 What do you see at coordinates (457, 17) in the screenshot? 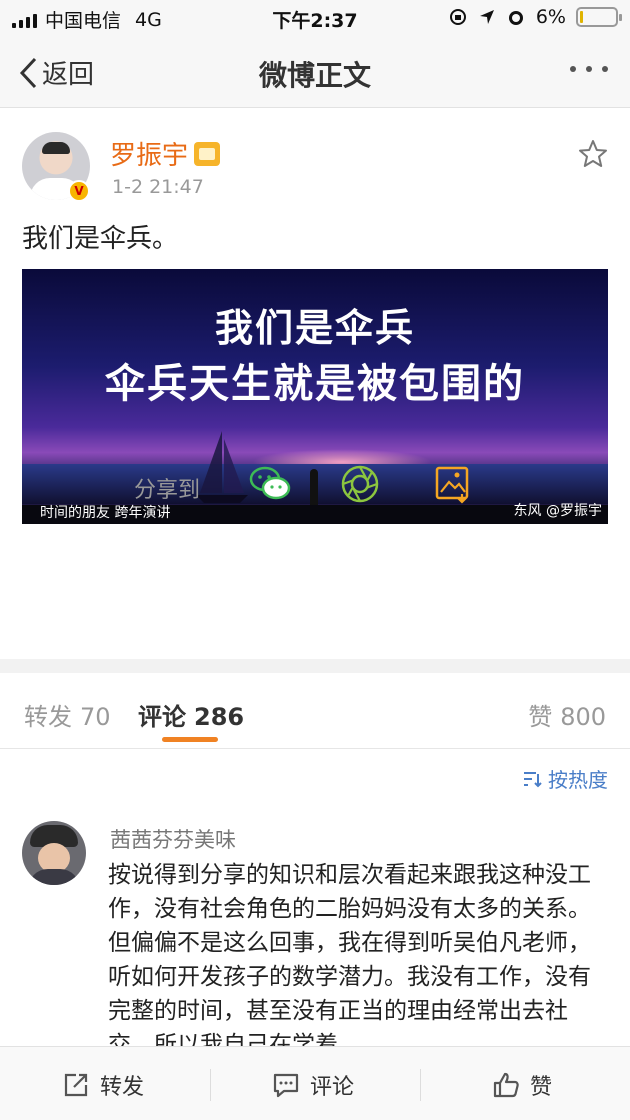
I see `rotation-lock-icon` at bounding box center [457, 17].